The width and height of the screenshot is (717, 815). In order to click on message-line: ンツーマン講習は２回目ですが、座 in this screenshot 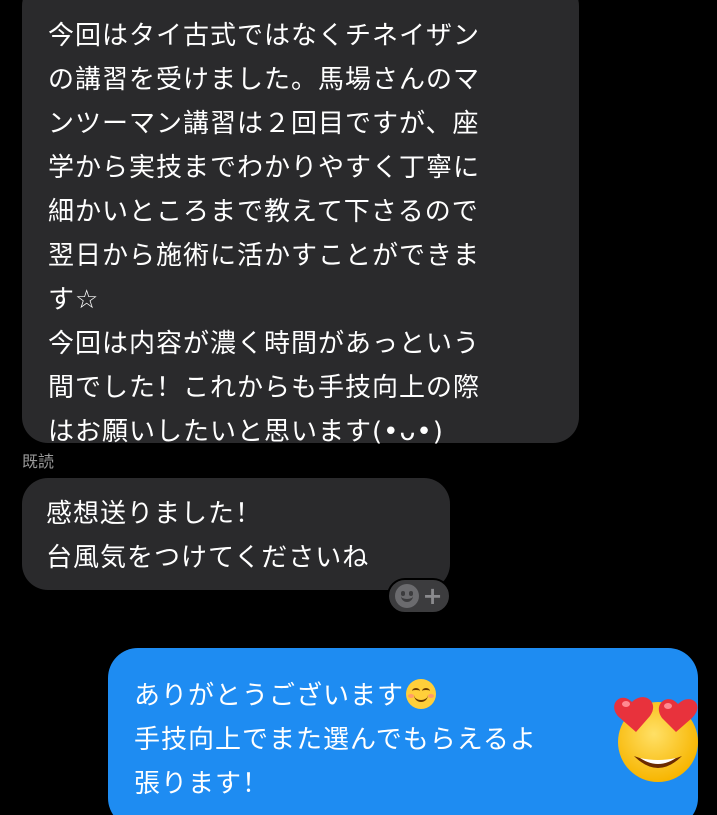, I will do `click(264, 124)`.